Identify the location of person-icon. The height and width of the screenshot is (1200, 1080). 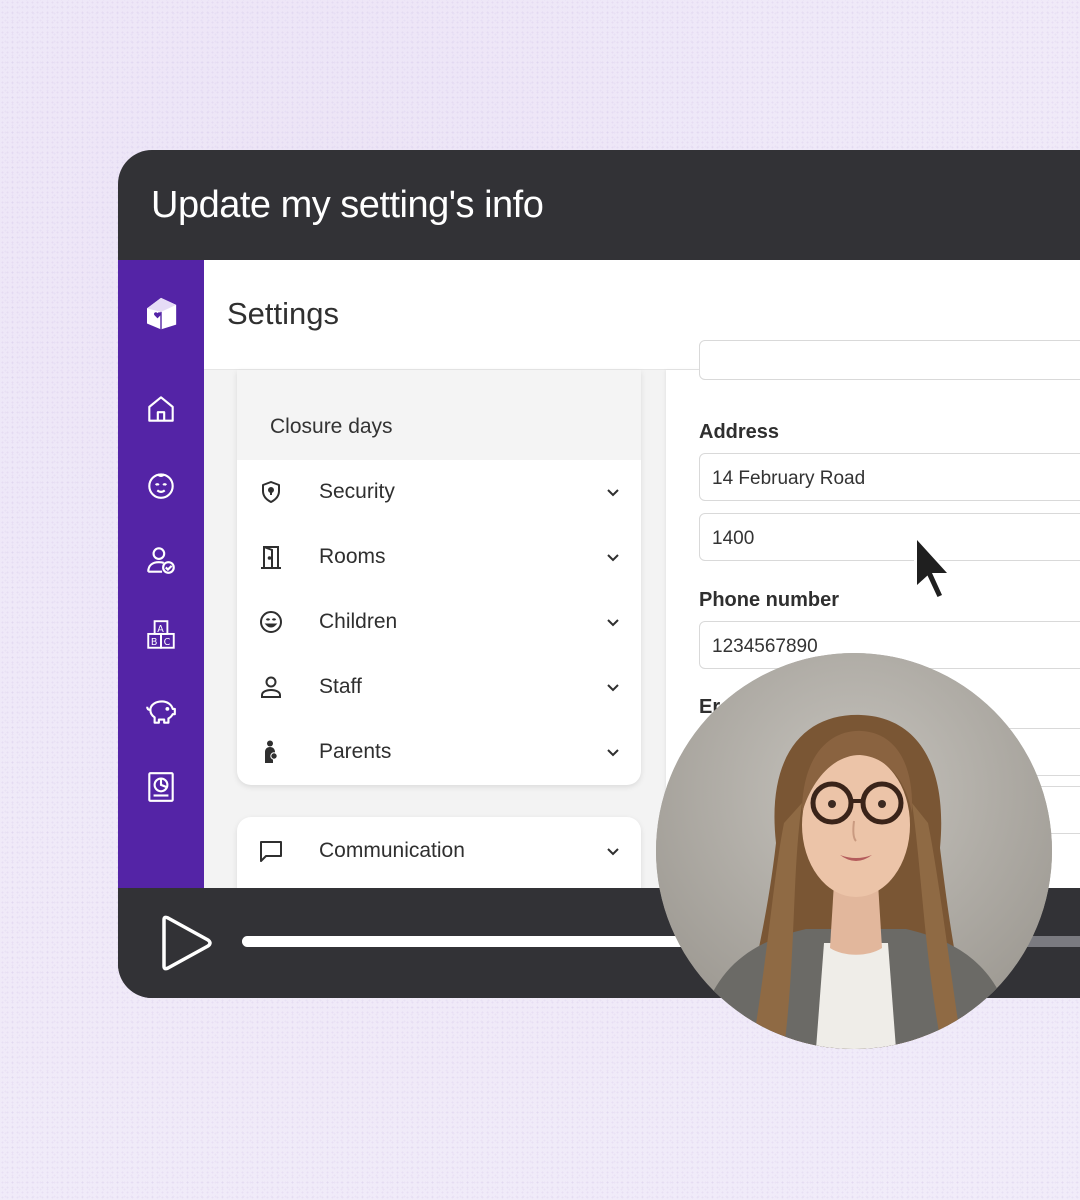
(271, 687).